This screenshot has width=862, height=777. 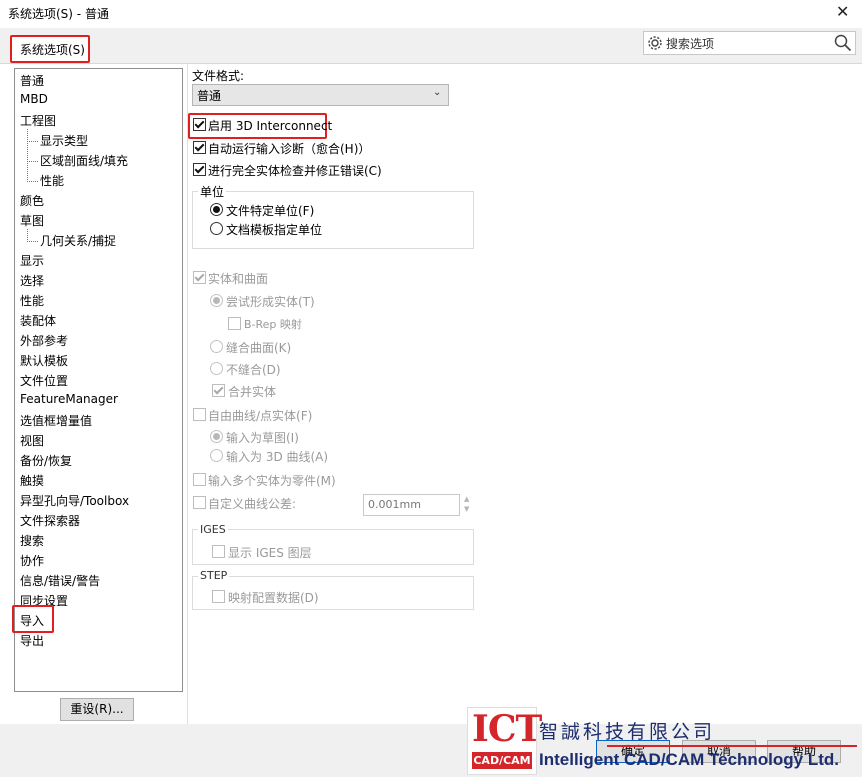 What do you see at coordinates (216, 455) in the screenshot?
I see `as-3d-curve-radio` at bounding box center [216, 455].